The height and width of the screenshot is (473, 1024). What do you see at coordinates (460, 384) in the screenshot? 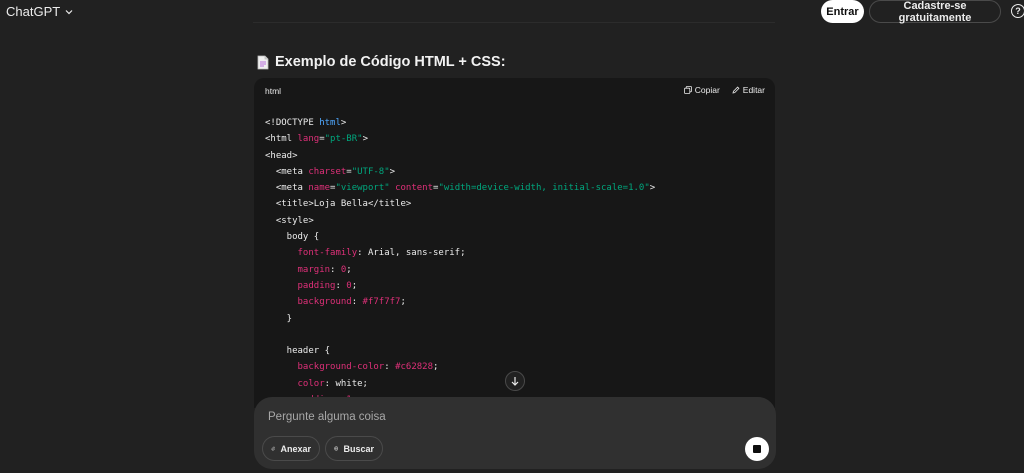
I see `code-line: color: white;` at bounding box center [460, 384].